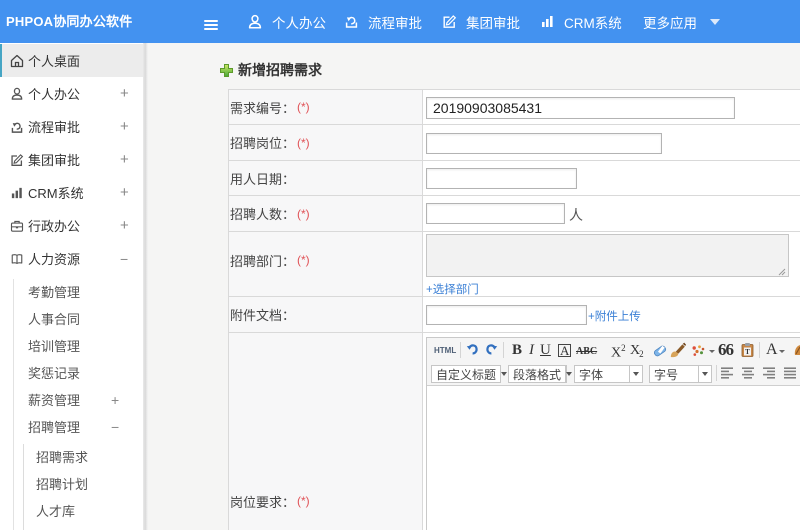 This screenshot has width=800, height=530. I want to click on svg-text: T, so click(747, 352).